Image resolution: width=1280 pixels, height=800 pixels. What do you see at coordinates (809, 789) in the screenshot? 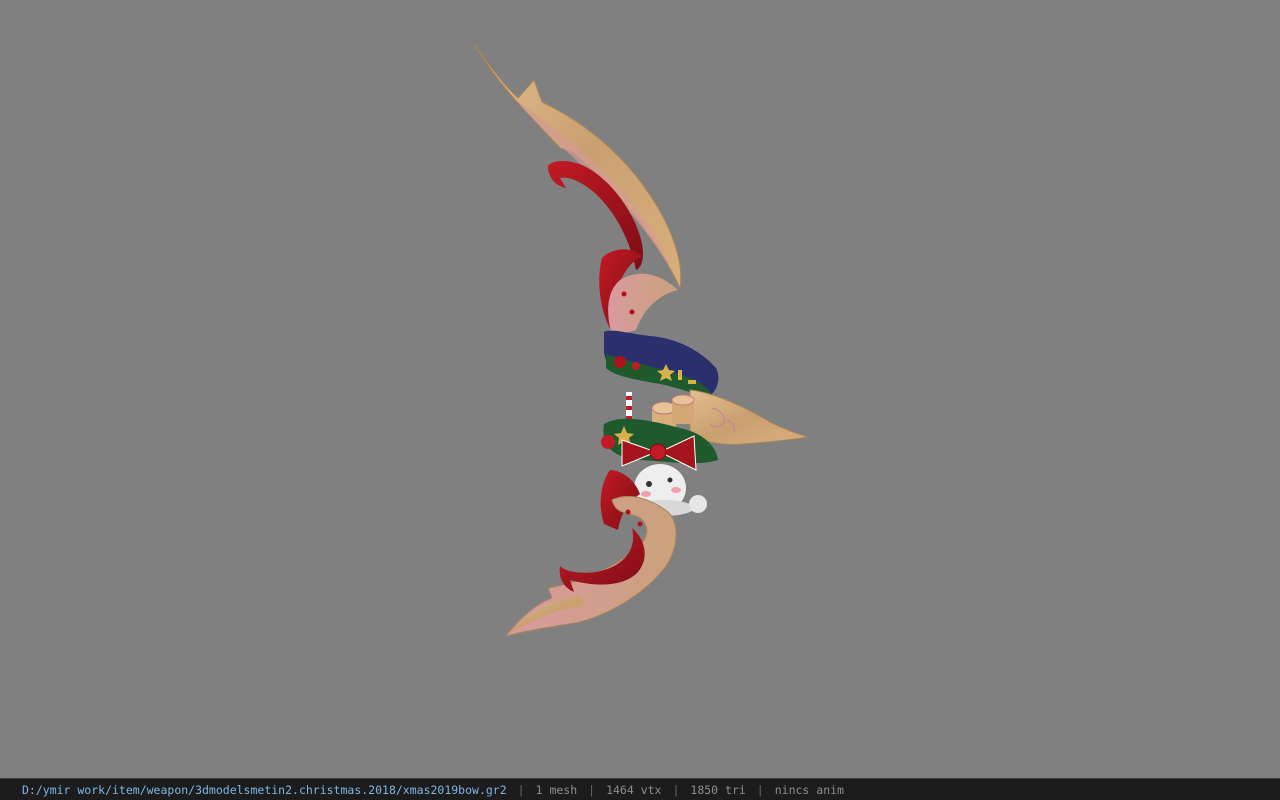
I see `animation-status: nincs anim` at bounding box center [809, 789].